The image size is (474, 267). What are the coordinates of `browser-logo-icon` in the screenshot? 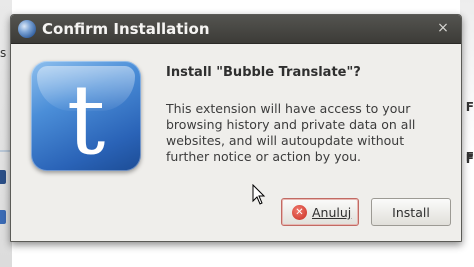 It's located at (27, 29).